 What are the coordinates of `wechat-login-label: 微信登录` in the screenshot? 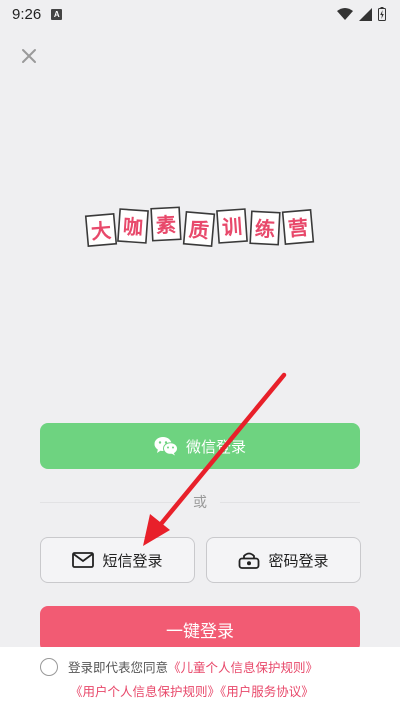 It's located at (215, 446).